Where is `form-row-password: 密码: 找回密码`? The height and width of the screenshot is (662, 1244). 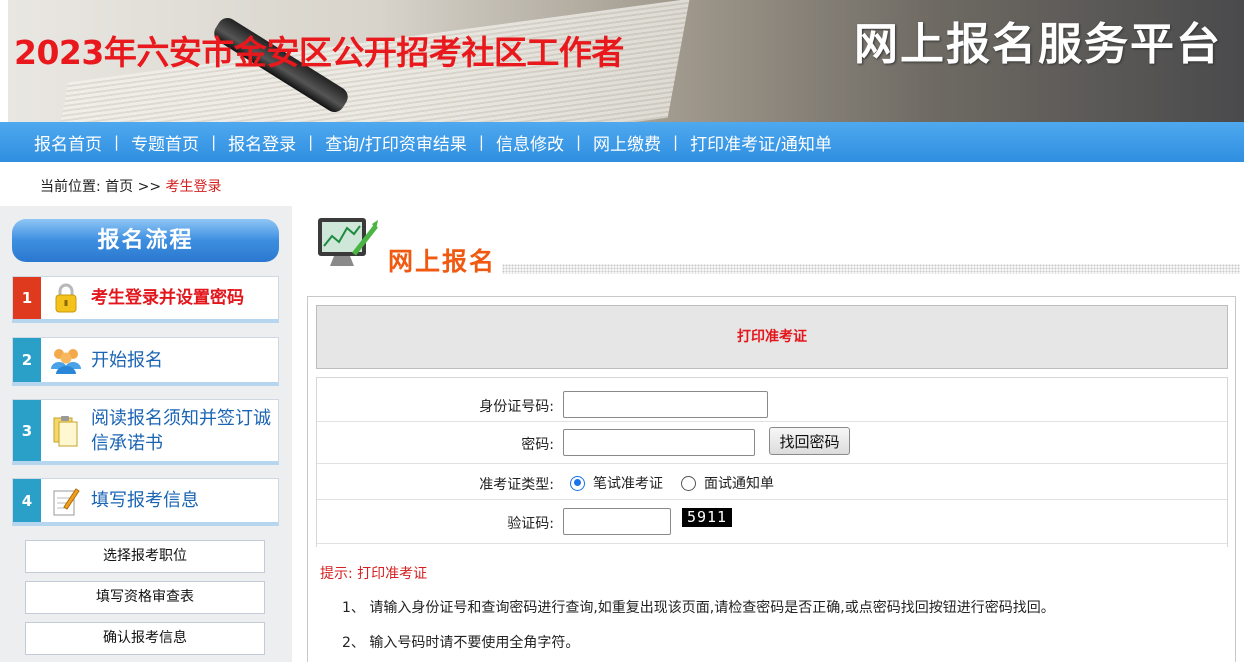 form-row-password: 密码: 找回密码 is located at coordinates (772, 443).